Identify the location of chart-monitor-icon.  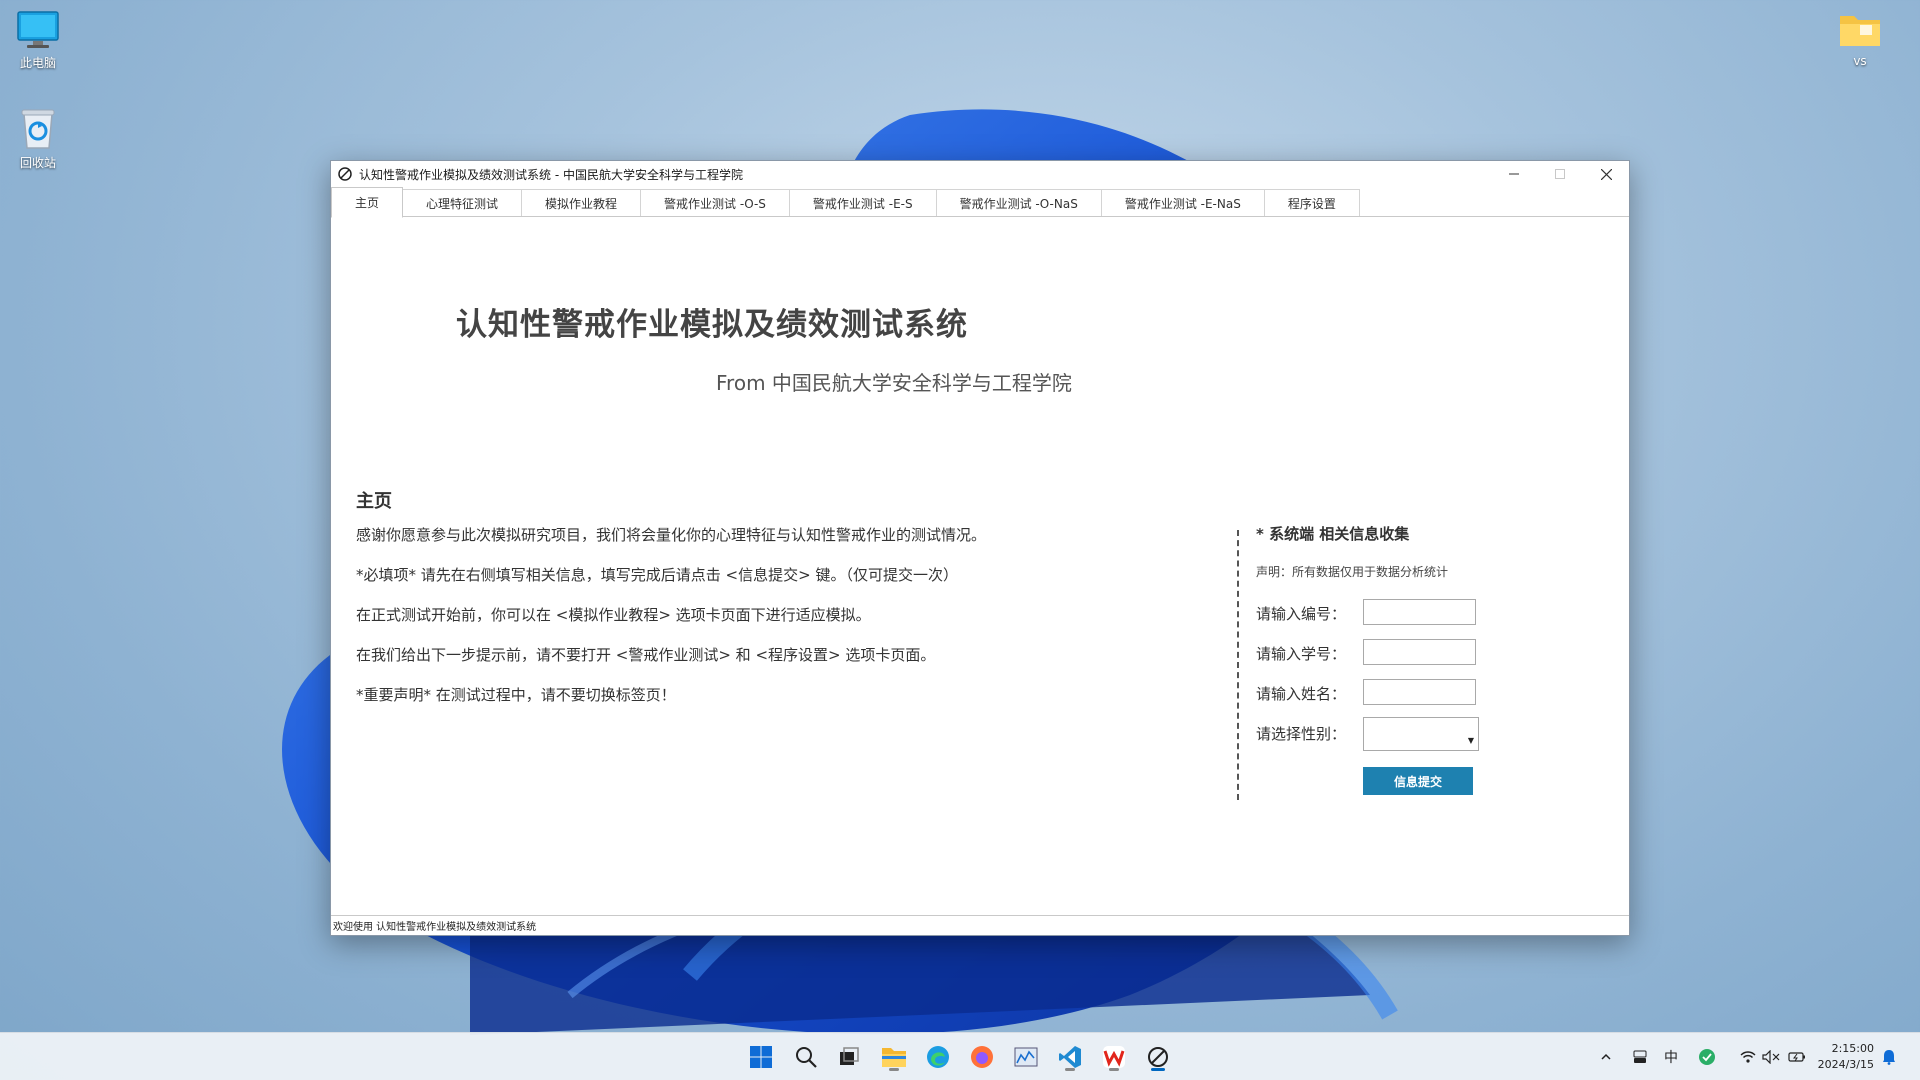
(1026, 1057).